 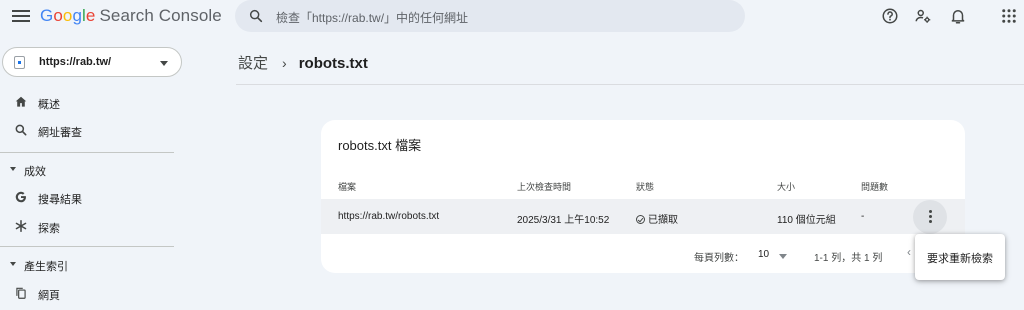 What do you see at coordinates (58, 15) in the screenshot?
I see `logo-letter: o` at bounding box center [58, 15].